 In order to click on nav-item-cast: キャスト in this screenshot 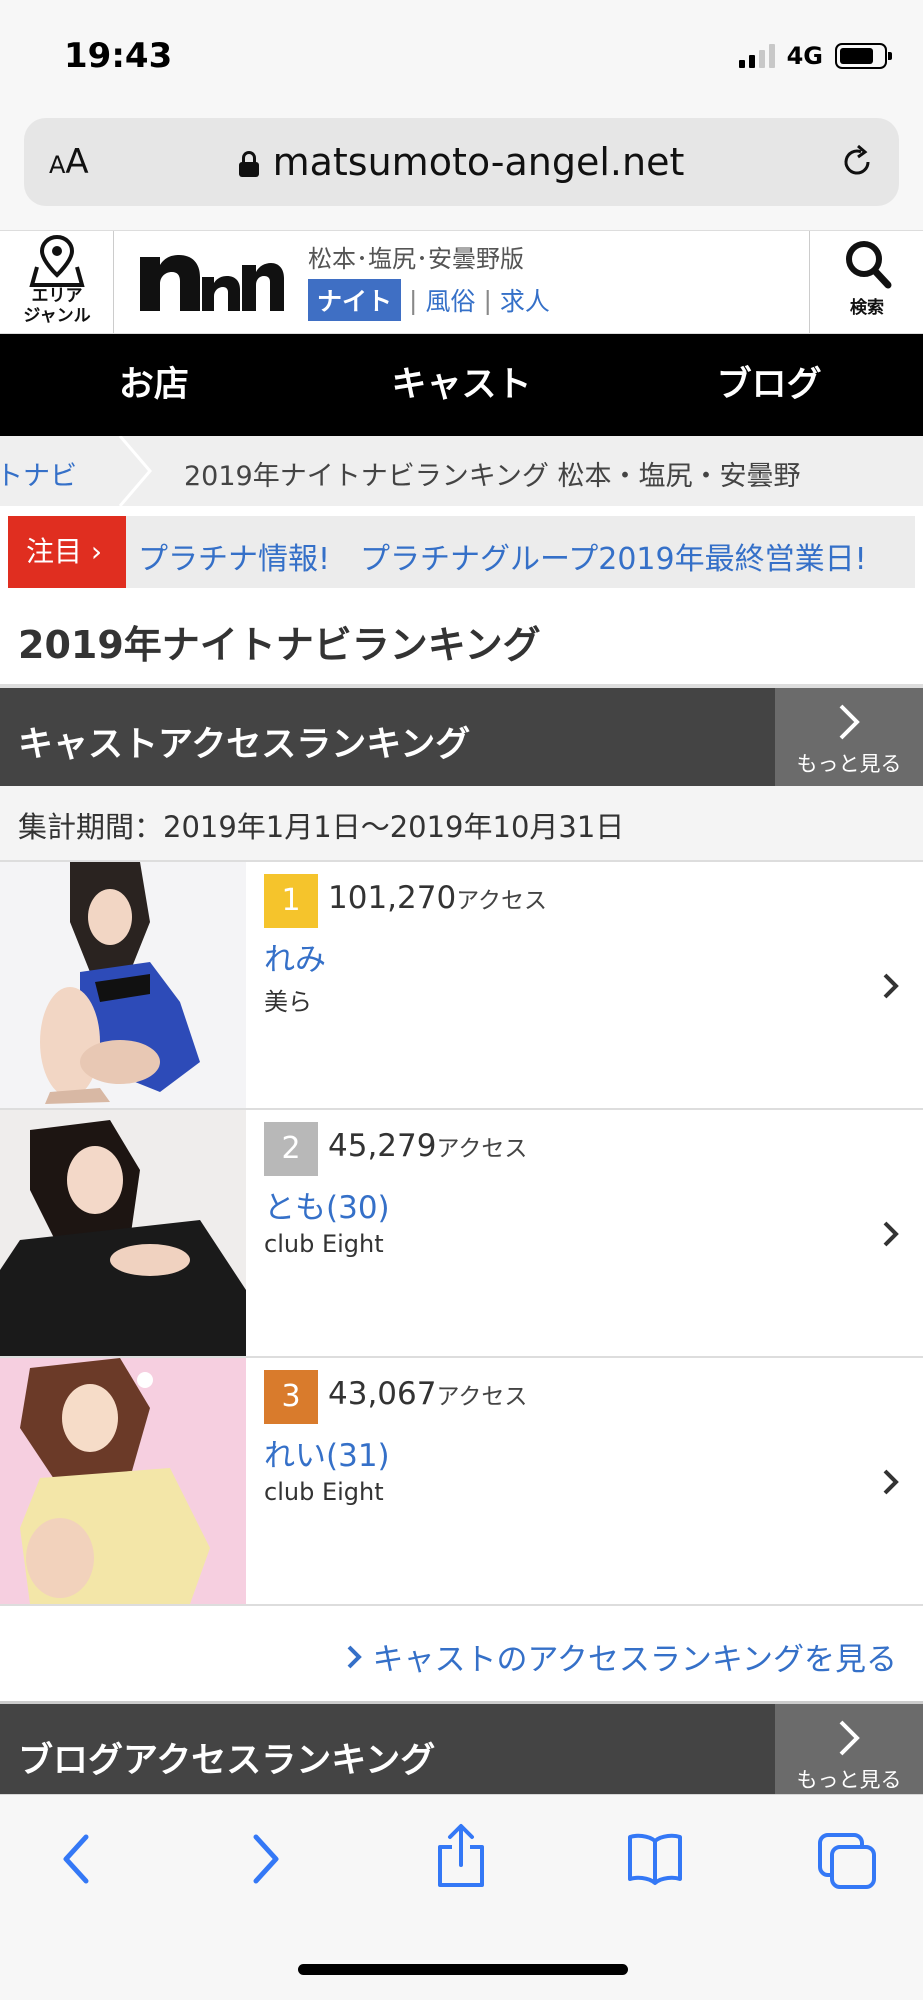, I will do `click(462, 385)`.